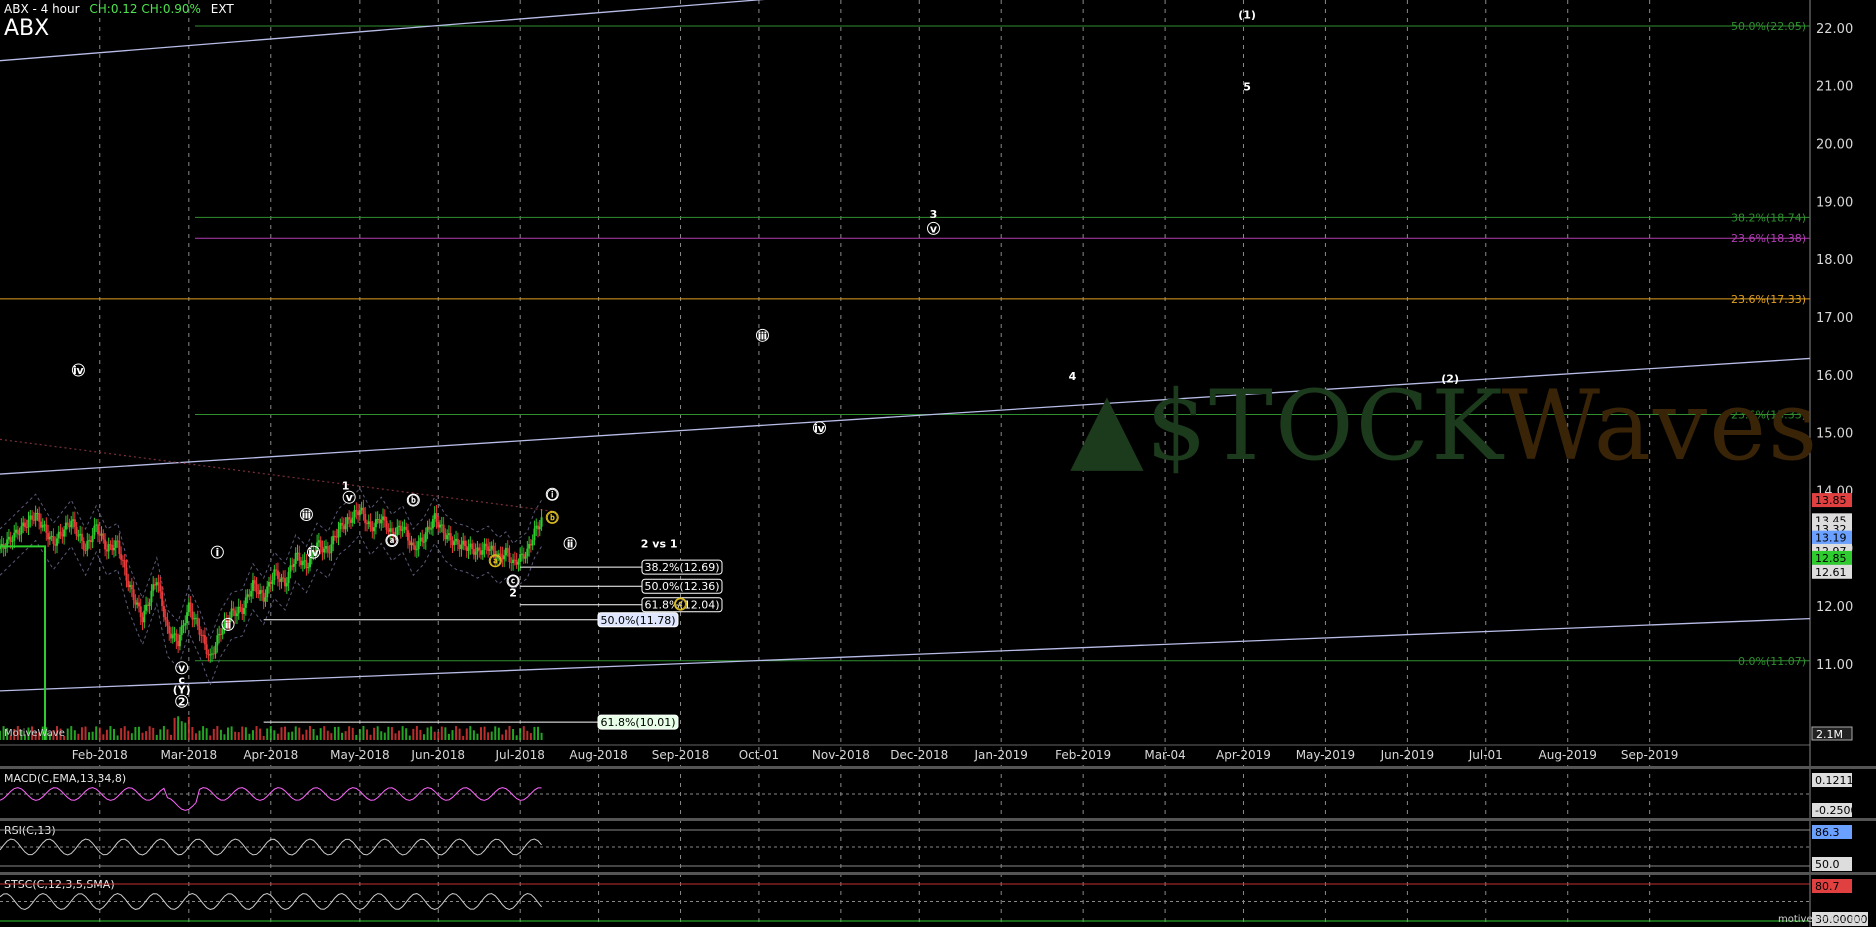 The width and height of the screenshot is (1876, 927). I want to click on moving-average-line, so click(271, 564).